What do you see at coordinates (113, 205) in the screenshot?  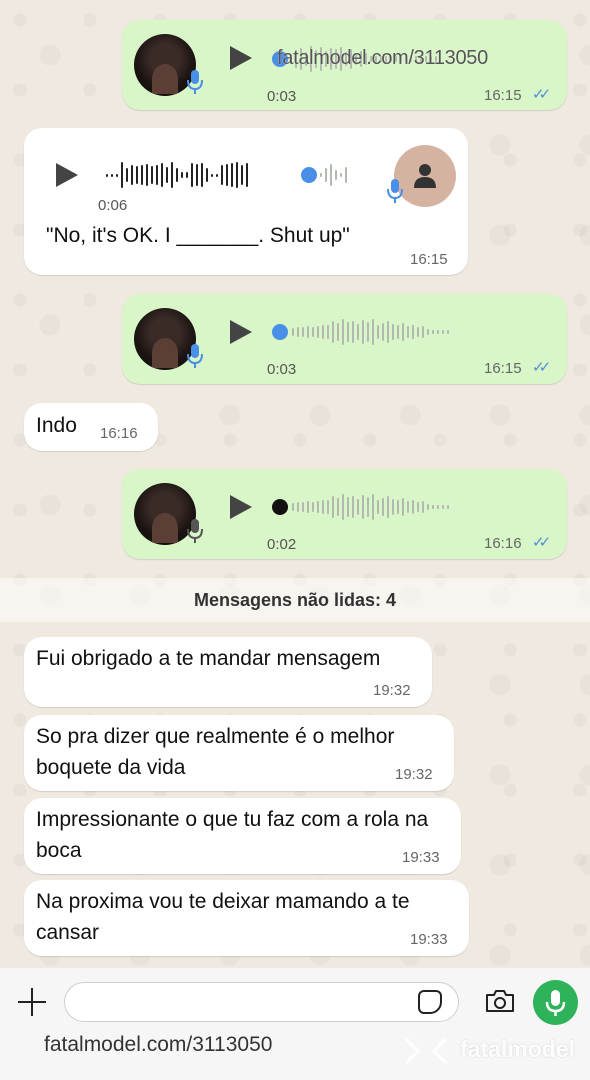 I see `voice-duration: 0:06` at bounding box center [113, 205].